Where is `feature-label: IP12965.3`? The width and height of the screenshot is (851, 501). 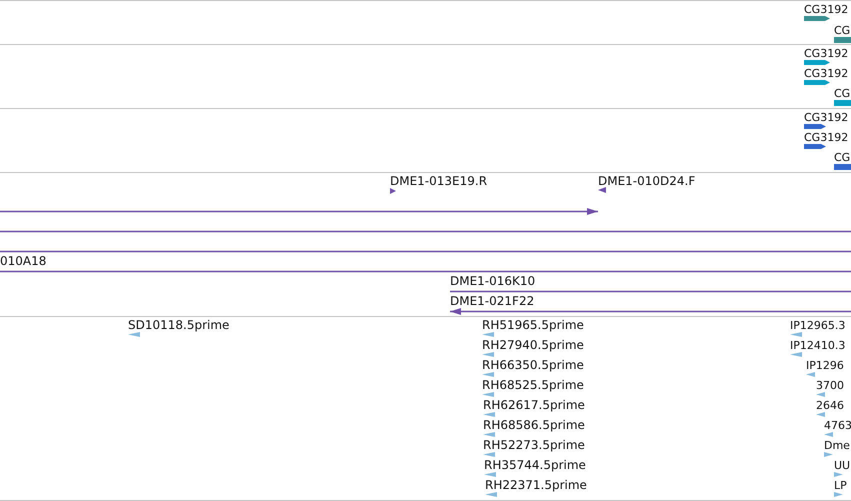
feature-label: IP12965.3 is located at coordinates (818, 325).